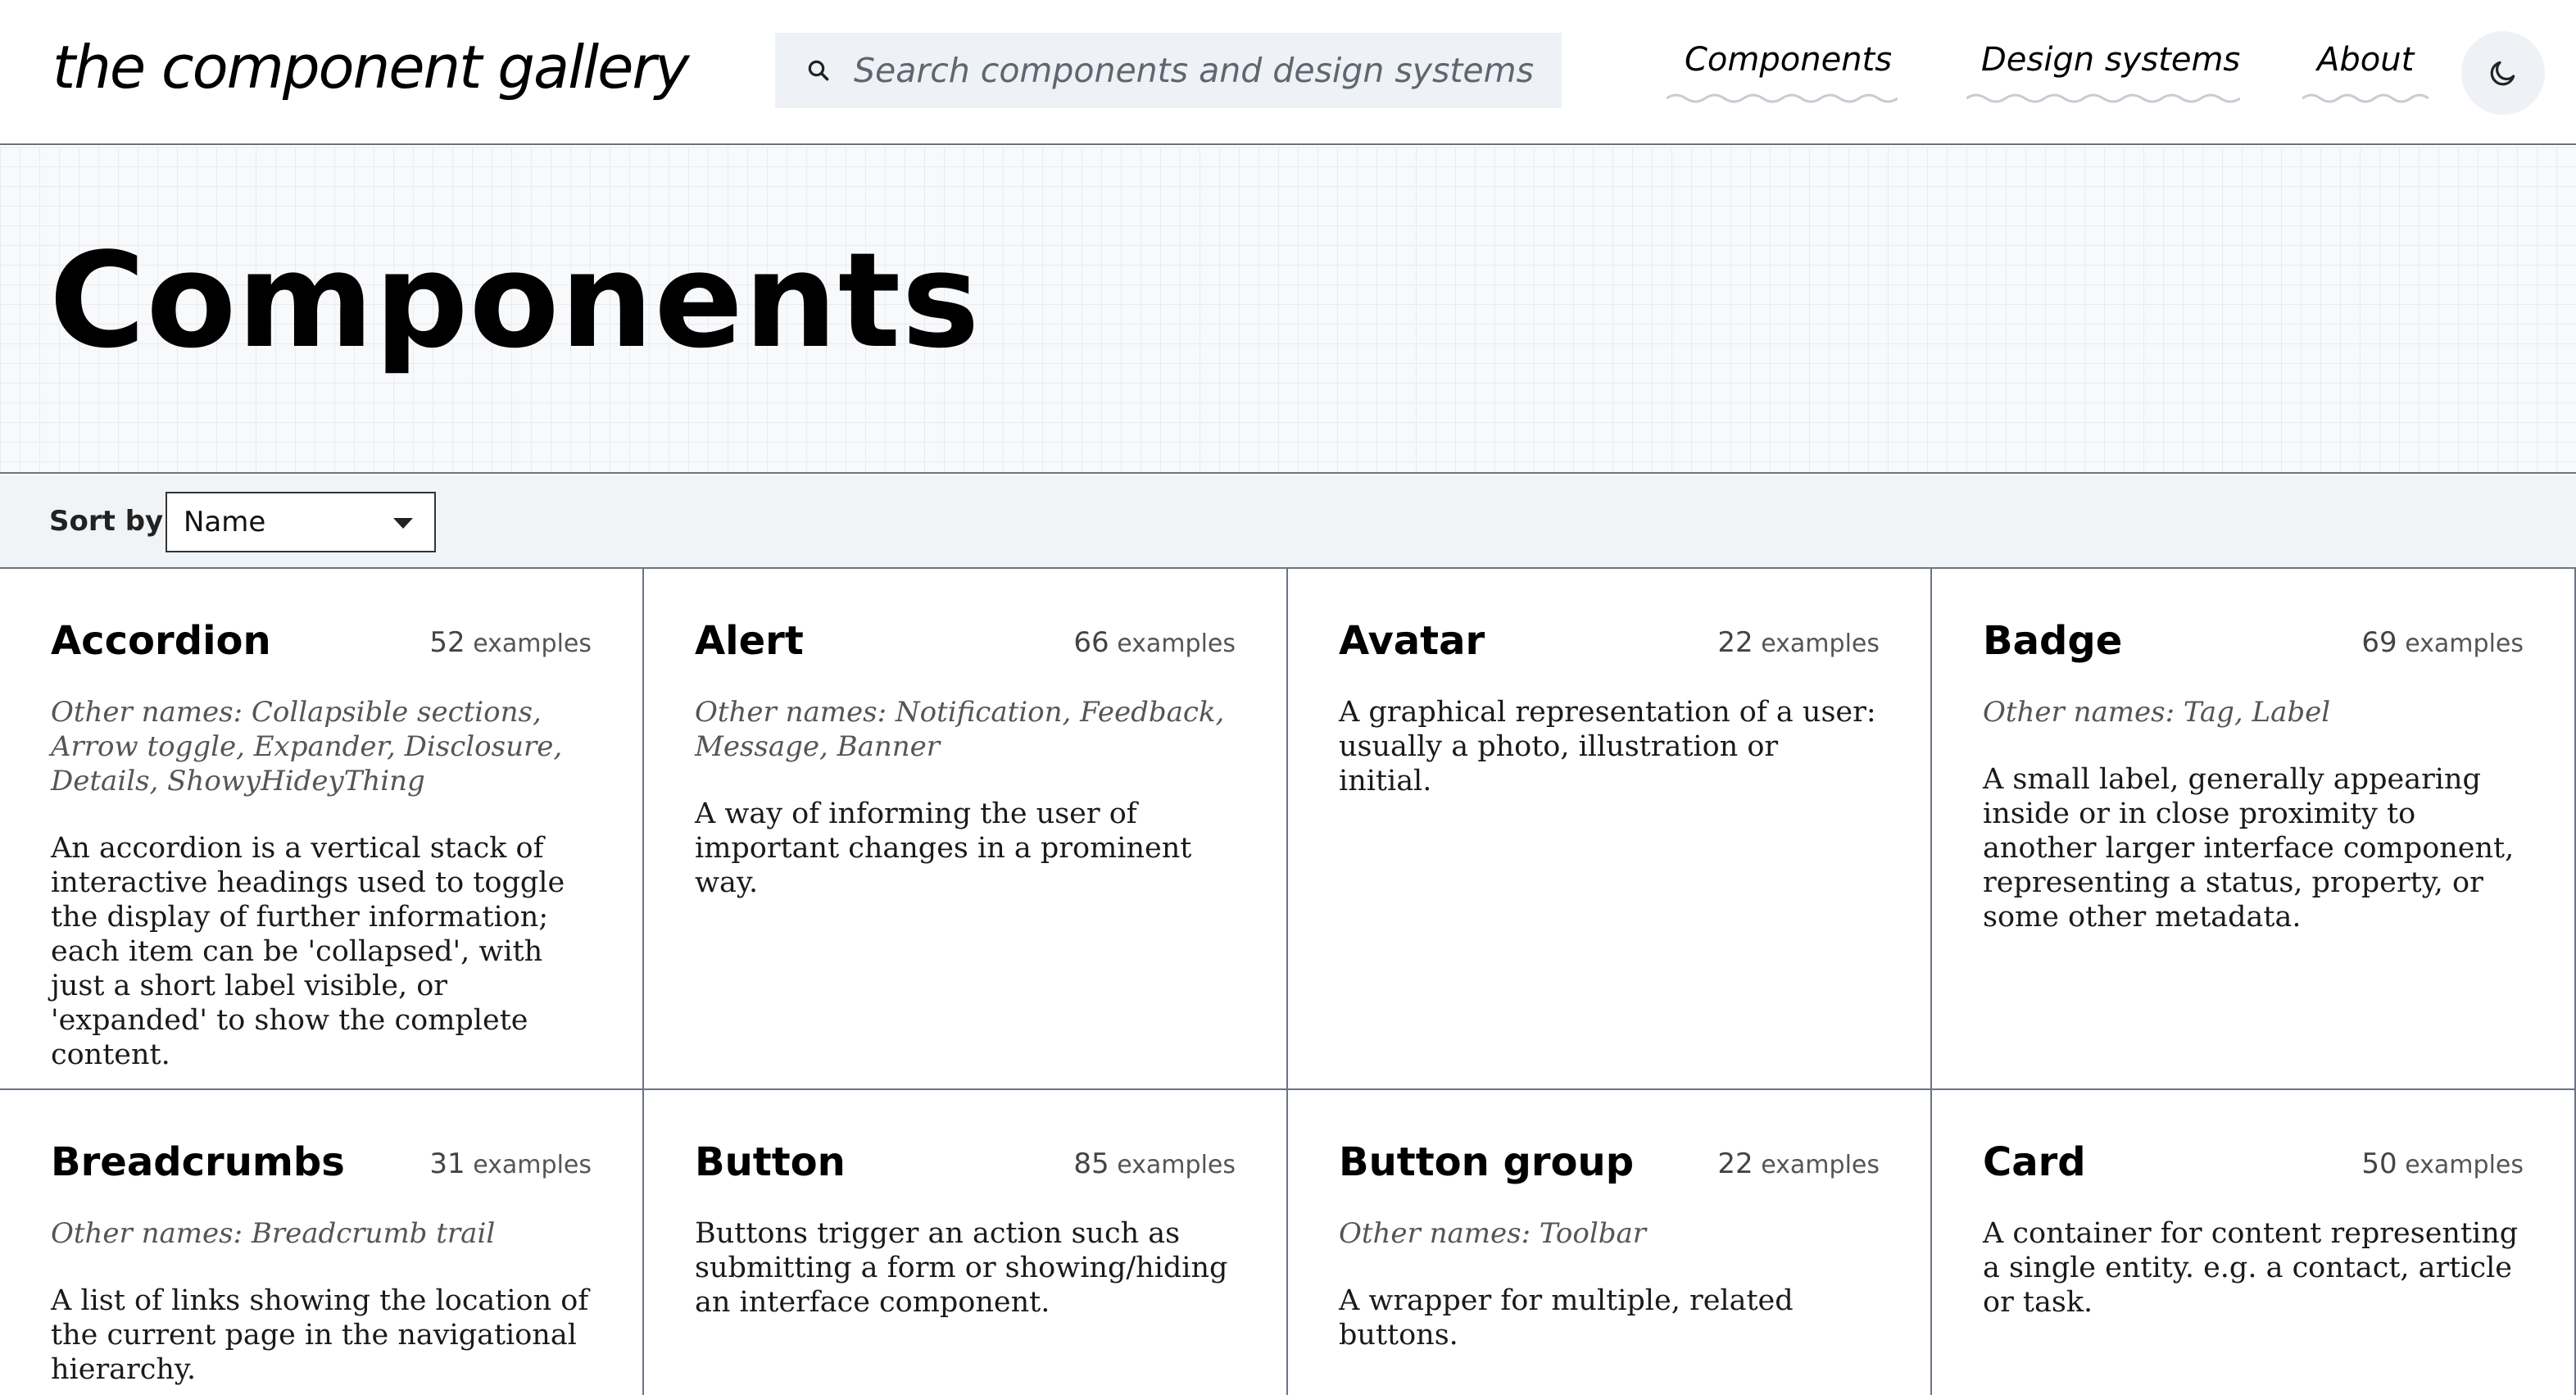  What do you see at coordinates (2034, 1162) in the screenshot?
I see `card-title: Card` at bounding box center [2034, 1162].